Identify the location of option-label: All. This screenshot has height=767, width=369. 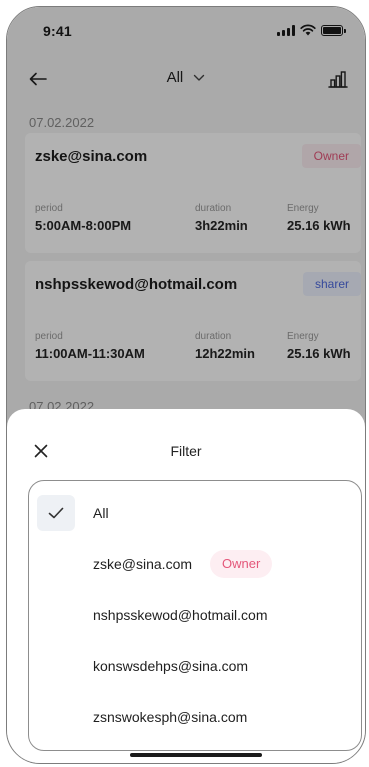
(101, 513).